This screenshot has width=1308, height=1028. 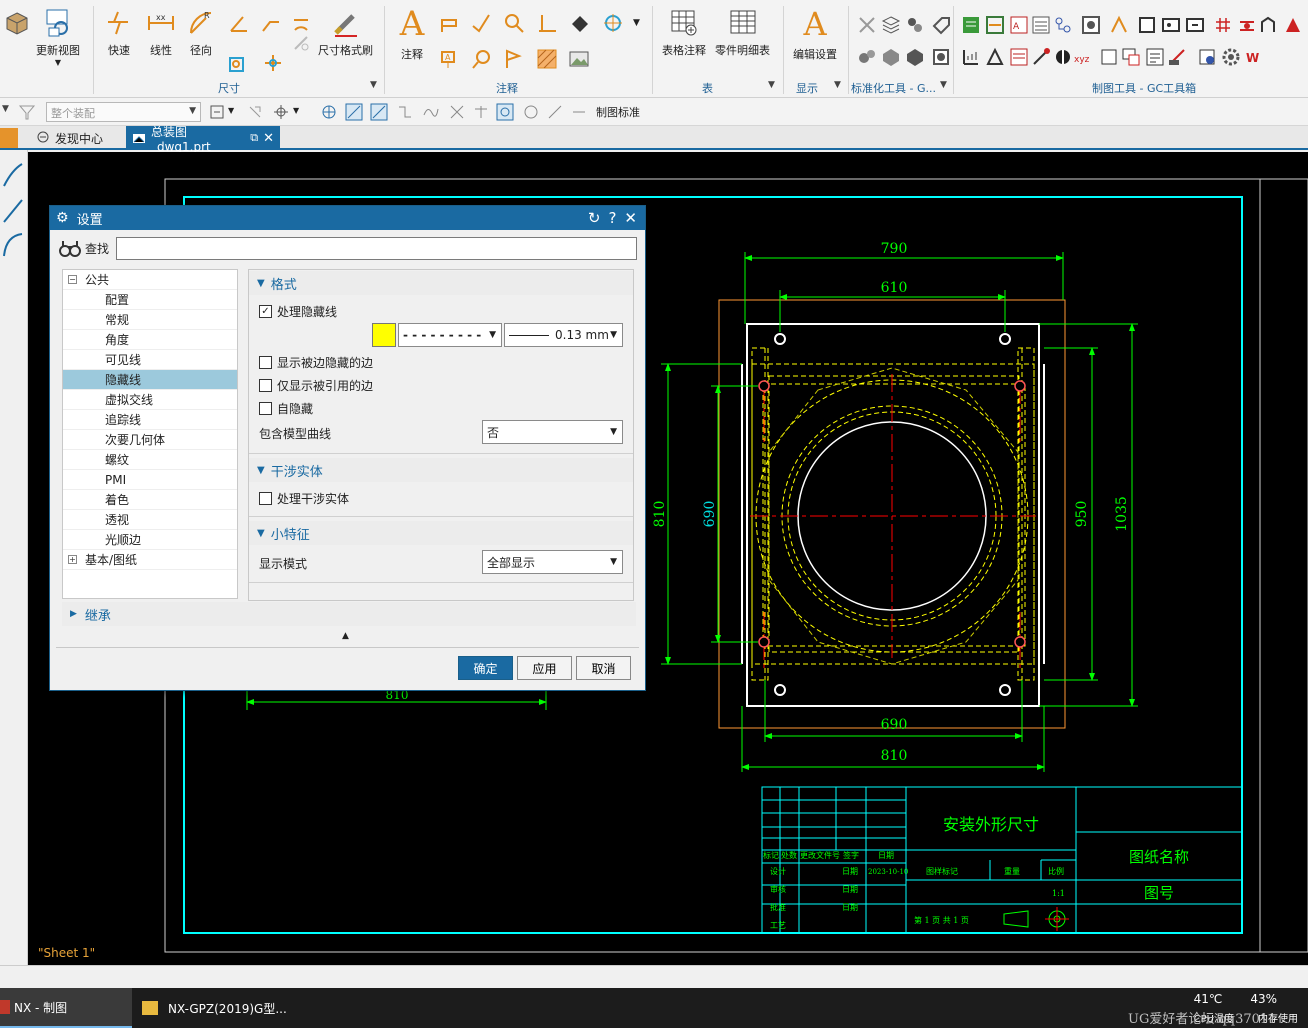 What do you see at coordinates (150, 500) in the screenshot?
I see `tree-item-shading: 着色` at bounding box center [150, 500].